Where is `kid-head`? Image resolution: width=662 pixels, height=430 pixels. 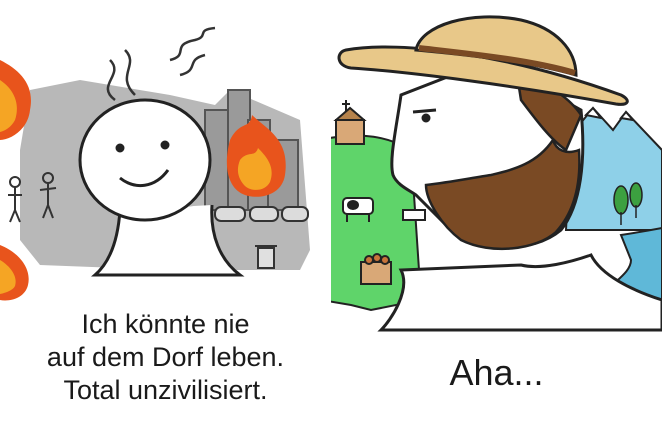
kid-head is located at coordinates (145, 160).